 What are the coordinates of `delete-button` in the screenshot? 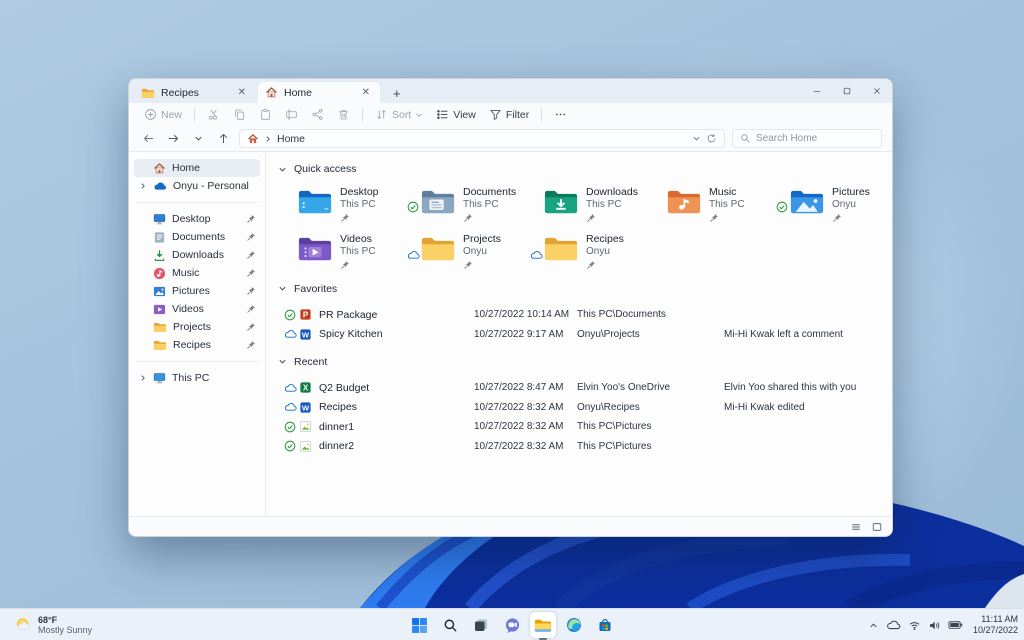 It's located at (343, 114).